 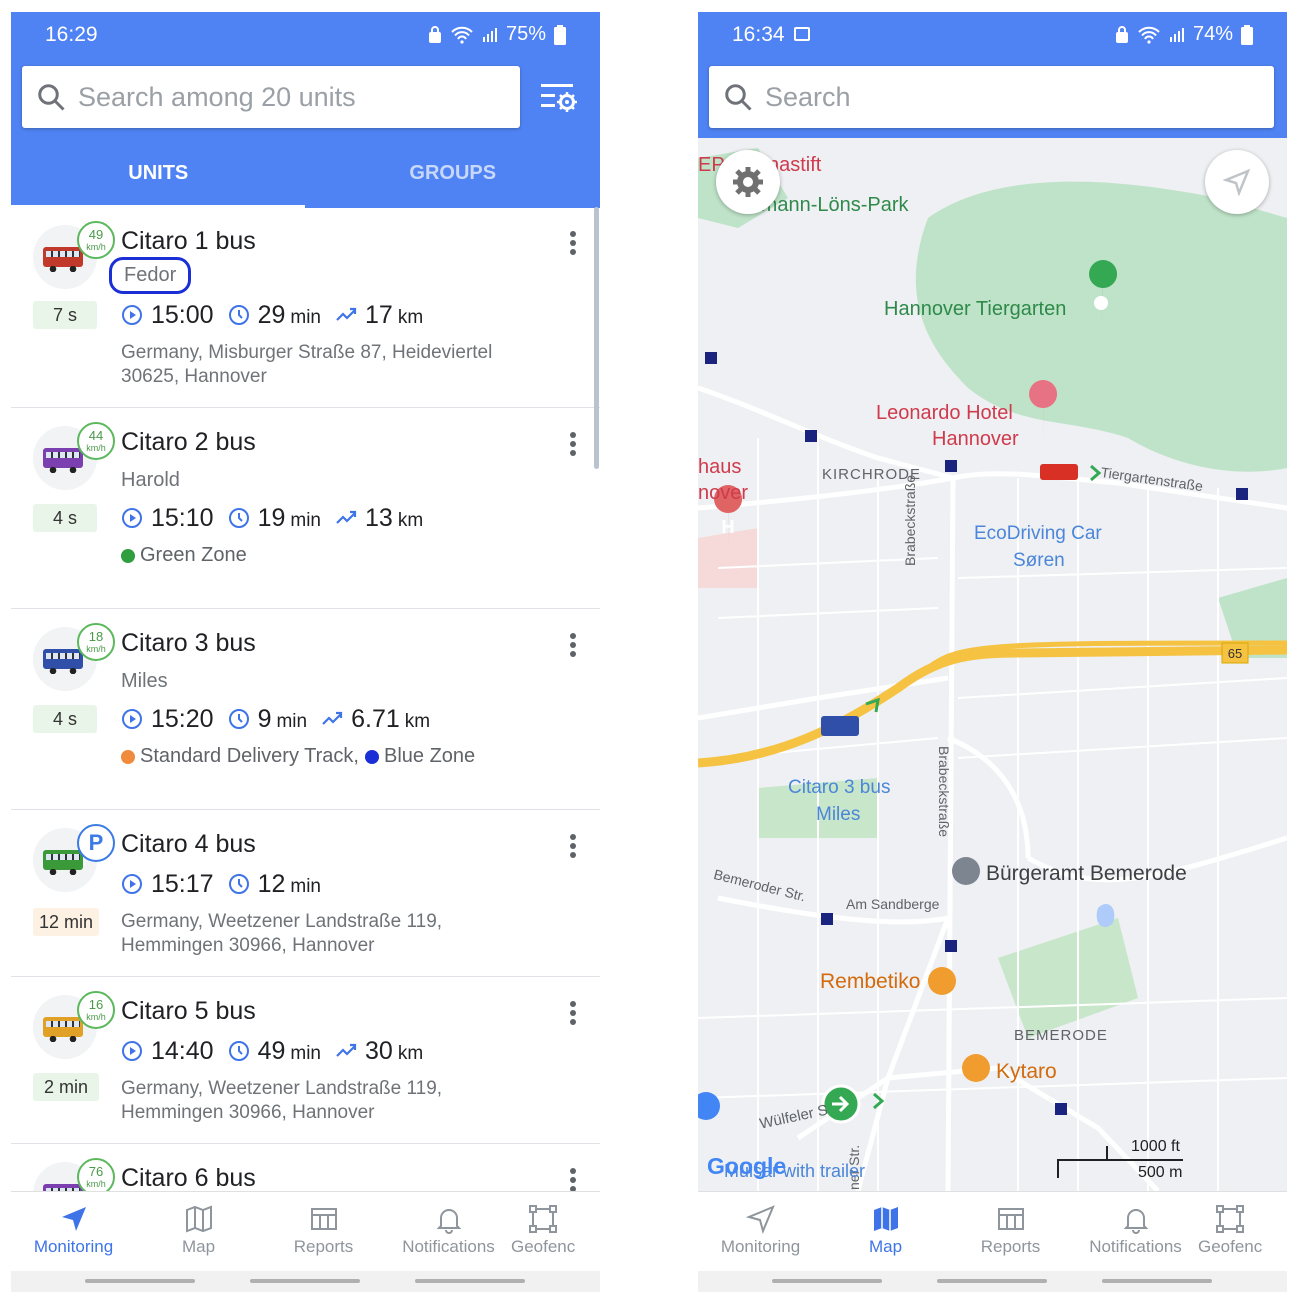 I want to click on gear-icon, so click(x=748, y=182).